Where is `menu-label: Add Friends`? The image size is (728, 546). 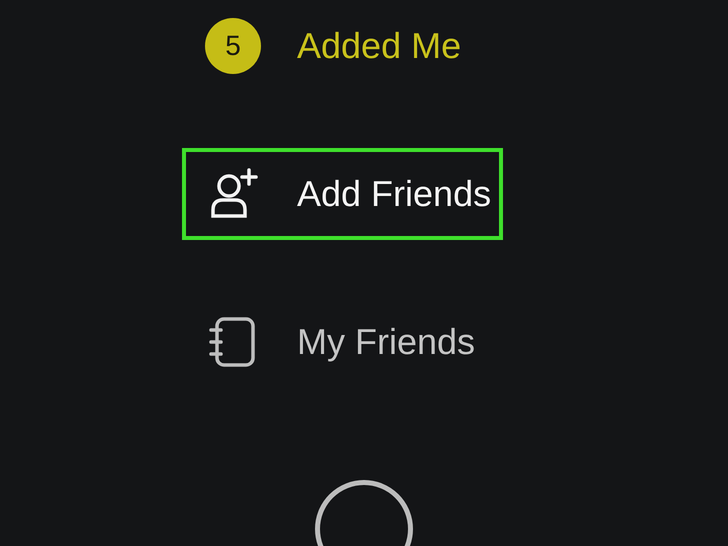
menu-label: Add Friends is located at coordinates (394, 194).